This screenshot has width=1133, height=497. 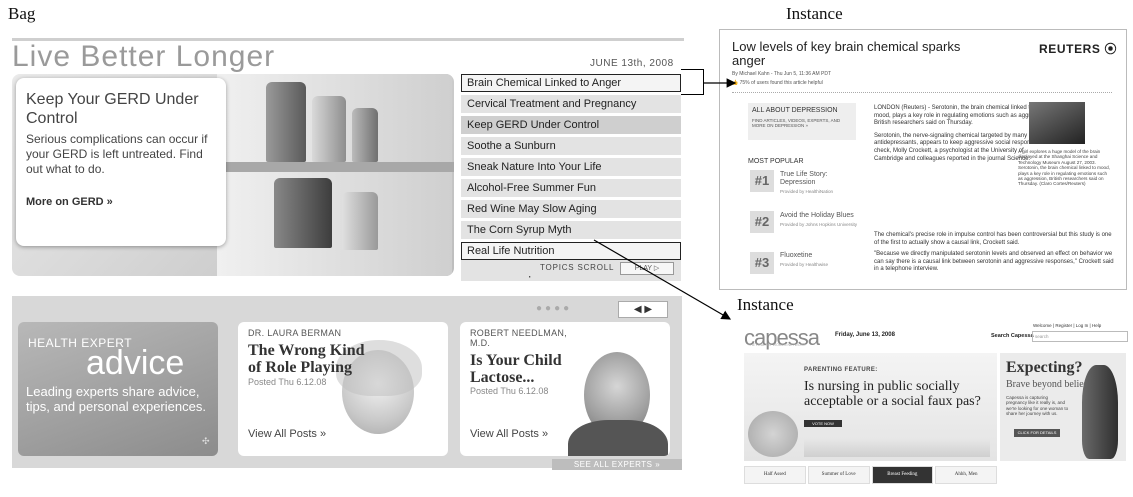 What do you see at coordinates (662, 279) in the screenshot?
I see `arrow-to-capessa` at bounding box center [662, 279].